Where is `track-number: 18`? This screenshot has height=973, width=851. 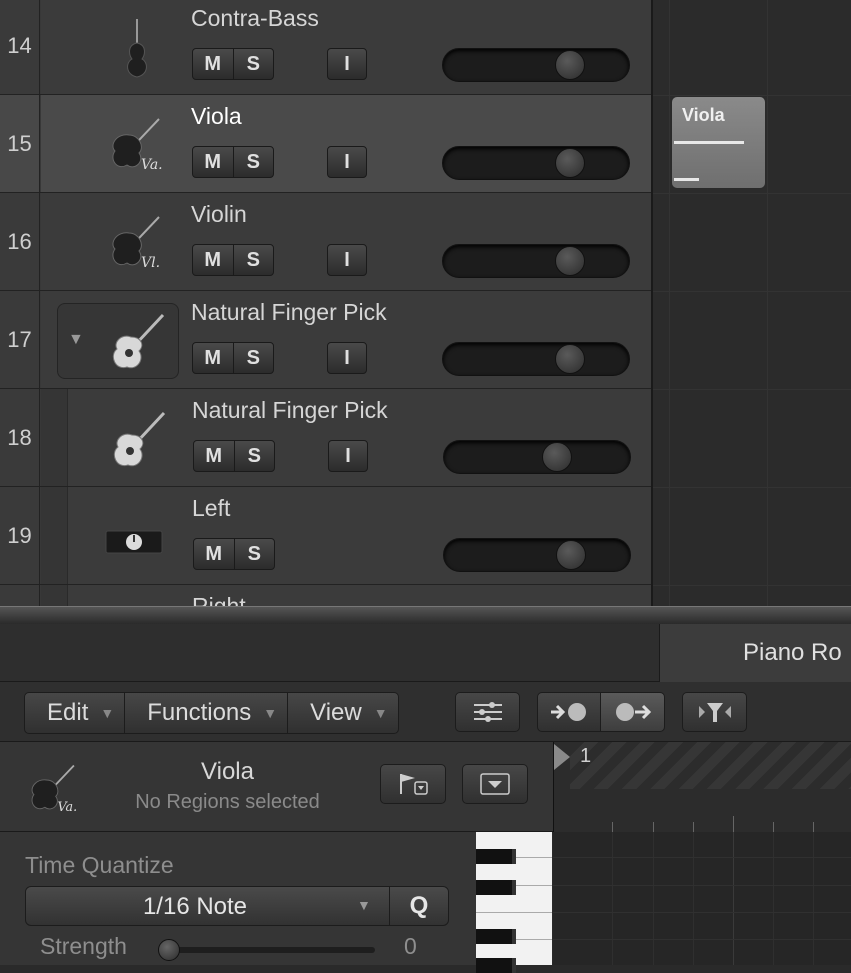
track-number: 18 is located at coordinates (20, 437).